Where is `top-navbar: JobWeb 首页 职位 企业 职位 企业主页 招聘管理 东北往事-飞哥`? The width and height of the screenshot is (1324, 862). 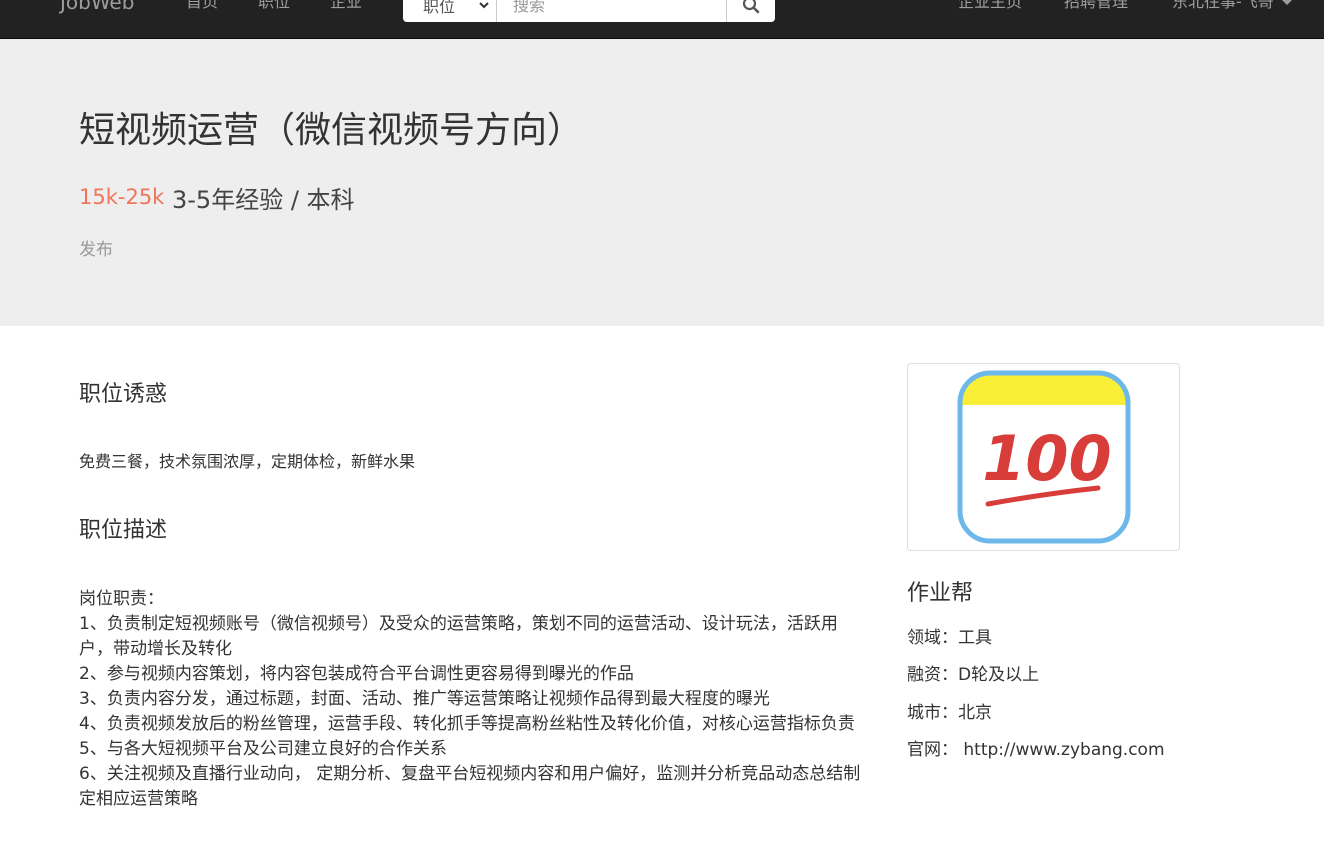 top-navbar: JobWeb 首页 职位 企业 职位 企业主页 招聘管理 东北往事-飞哥 is located at coordinates (662, 19).